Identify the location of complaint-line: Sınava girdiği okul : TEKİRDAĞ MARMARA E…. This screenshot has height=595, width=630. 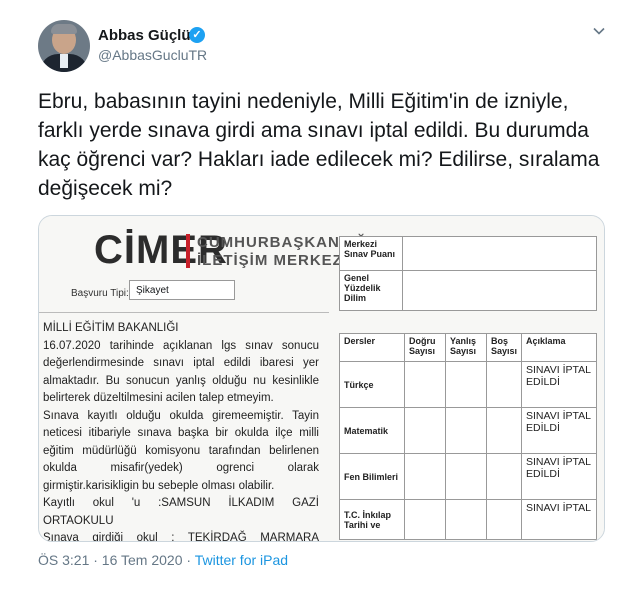
(181, 537).